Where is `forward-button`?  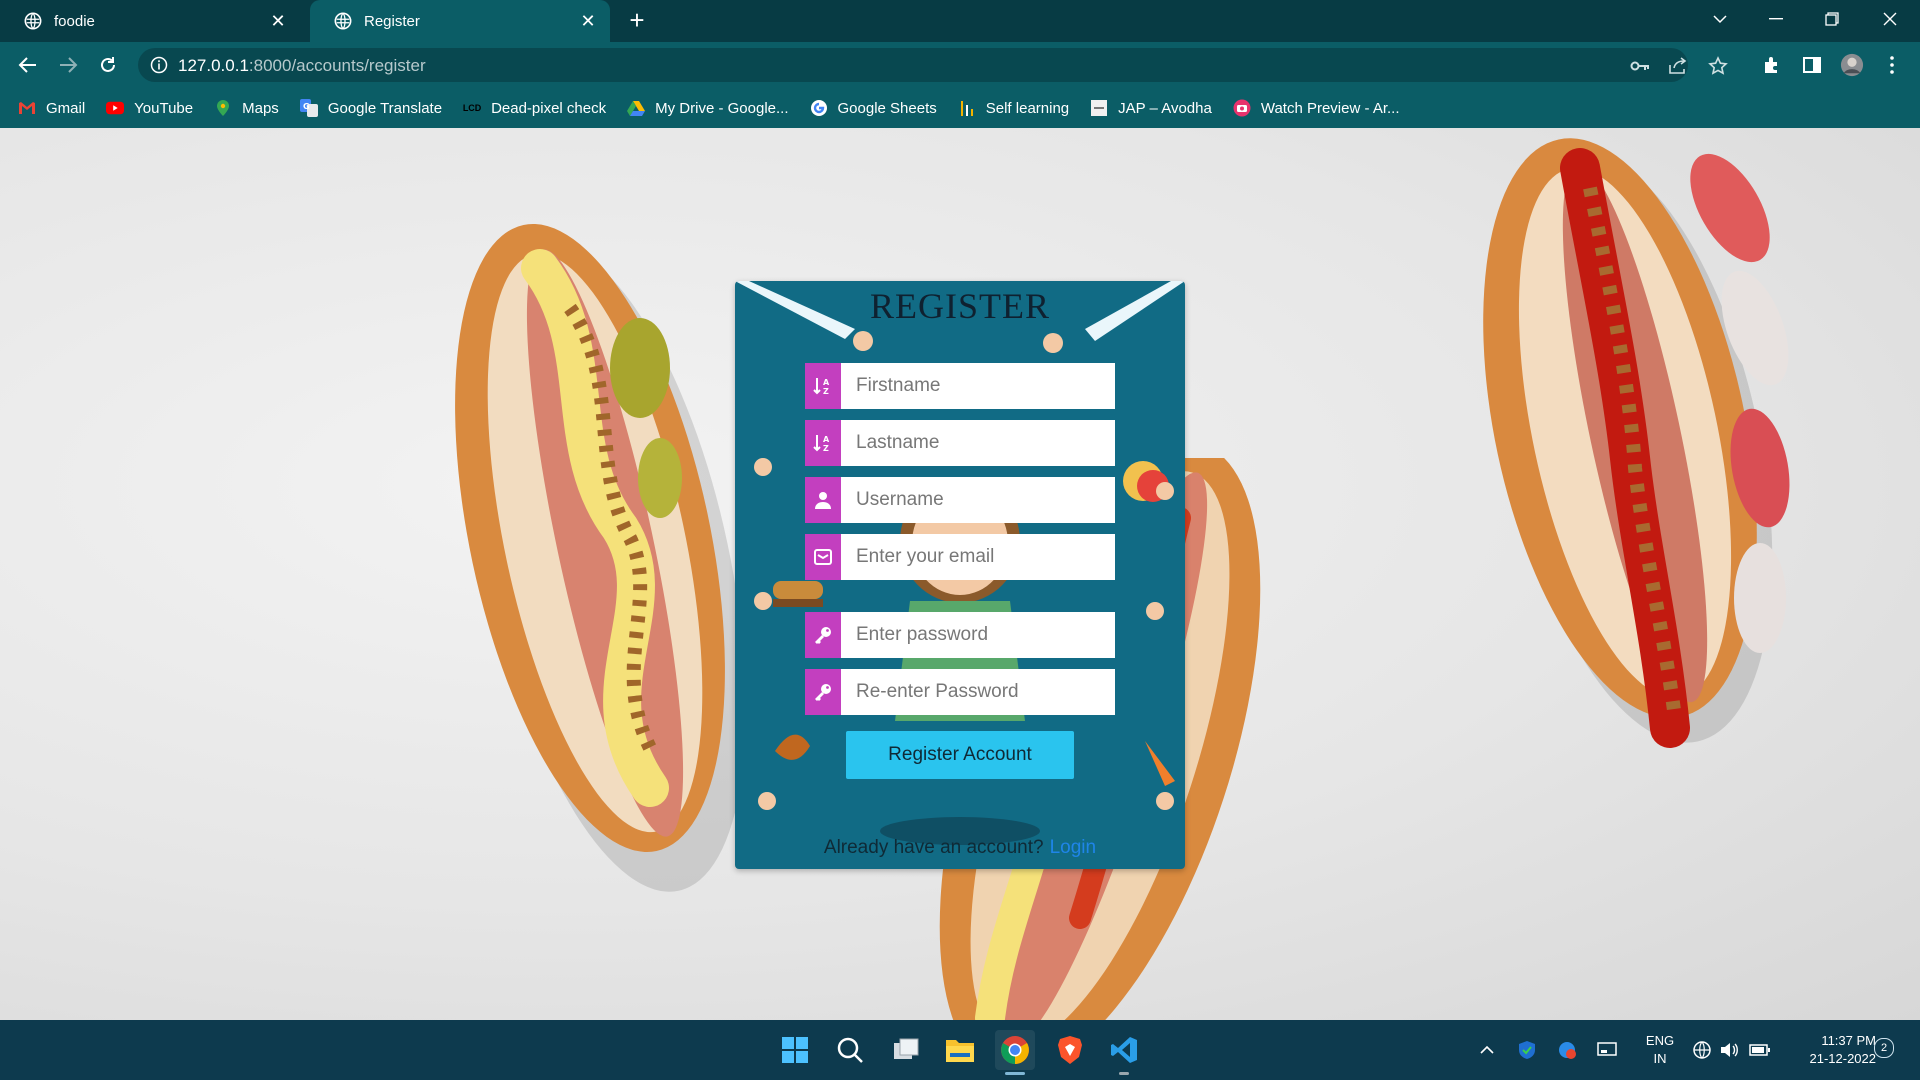 forward-button is located at coordinates (68, 65).